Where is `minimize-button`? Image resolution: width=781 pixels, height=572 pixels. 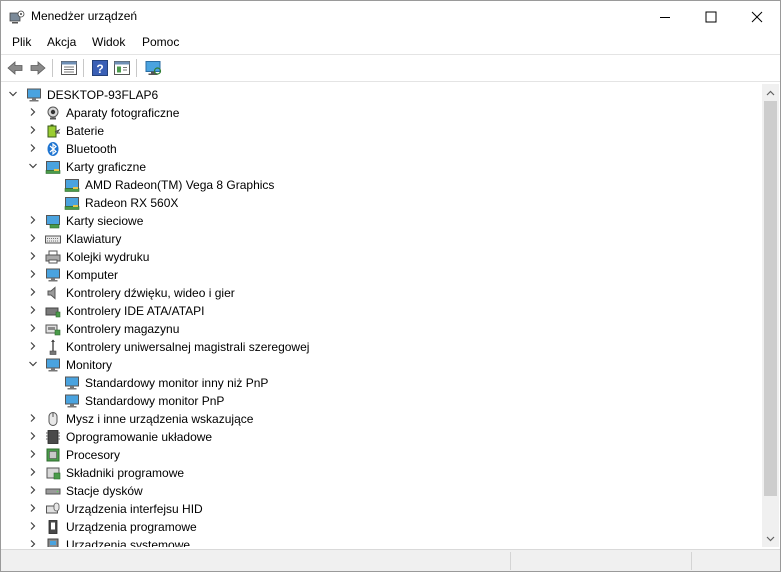 minimize-button is located at coordinates (665, 16).